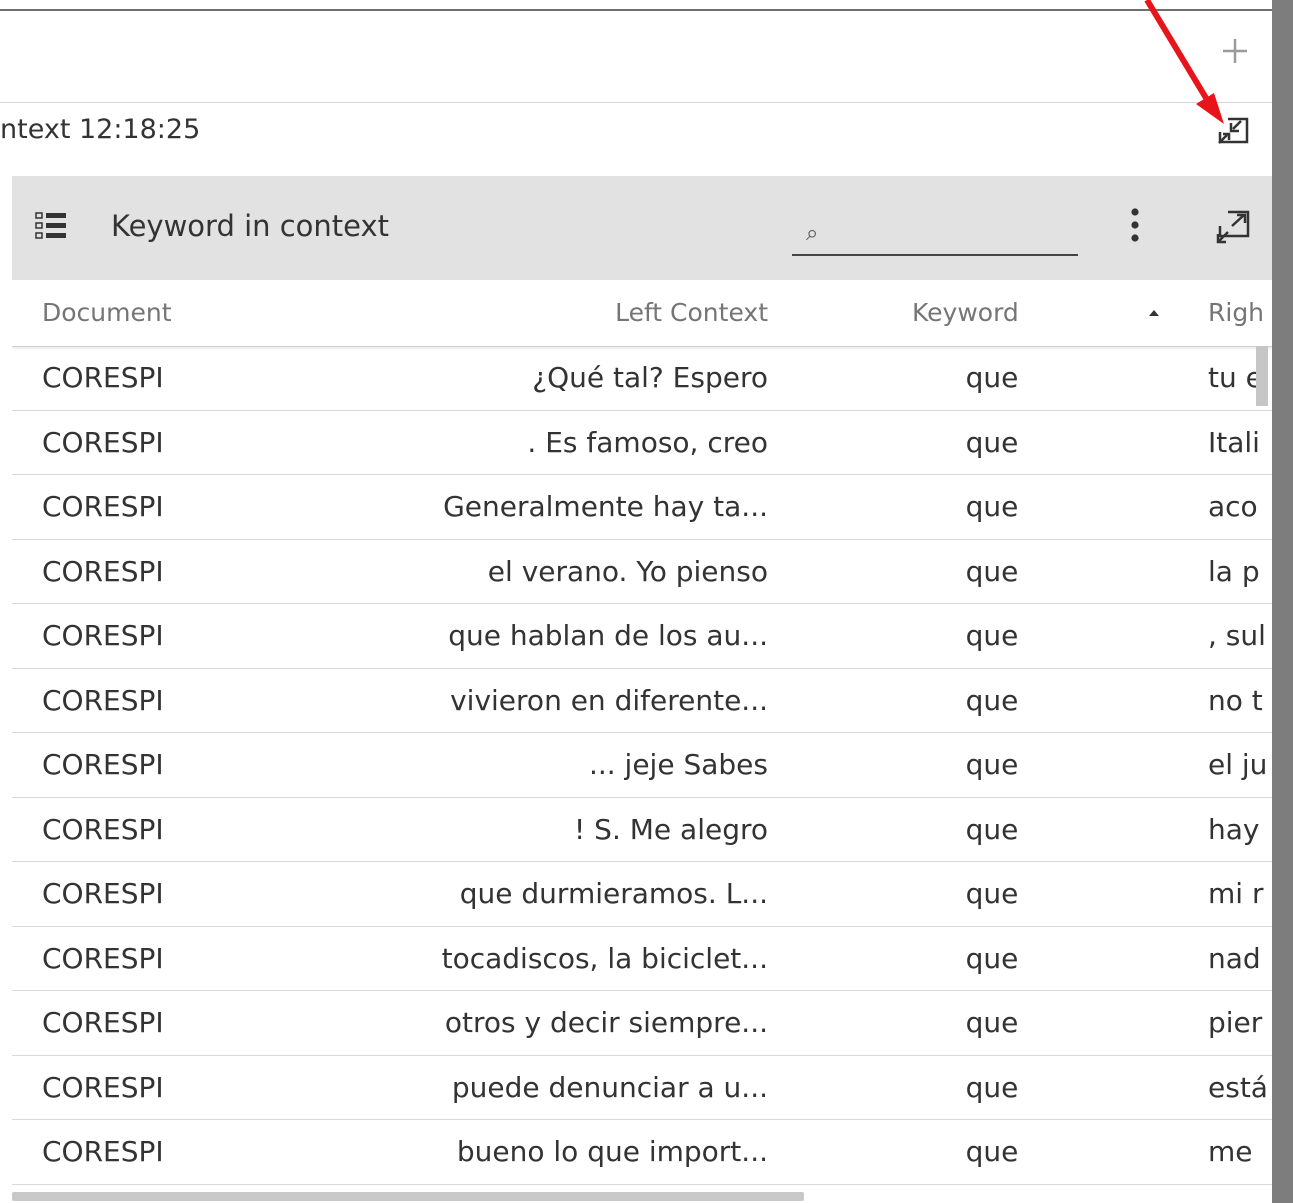 The height and width of the screenshot is (1203, 1293). I want to click on cell-right-context: hay, so click(1234, 829).